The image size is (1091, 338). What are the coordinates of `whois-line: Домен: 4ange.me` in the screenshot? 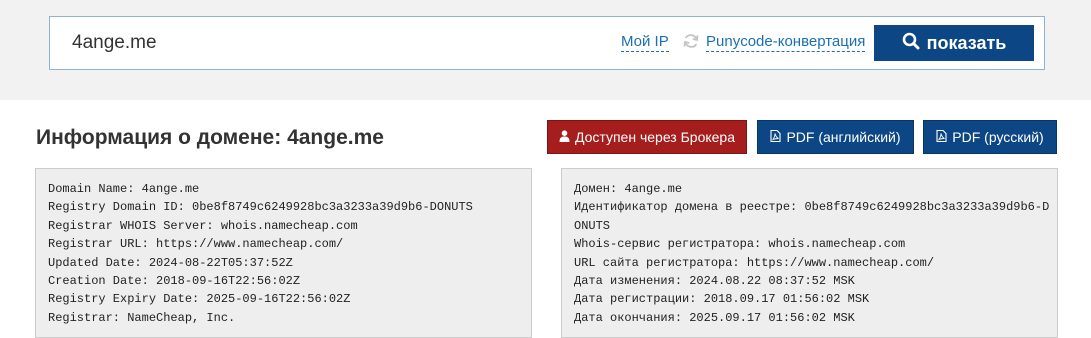 It's located at (628, 189).